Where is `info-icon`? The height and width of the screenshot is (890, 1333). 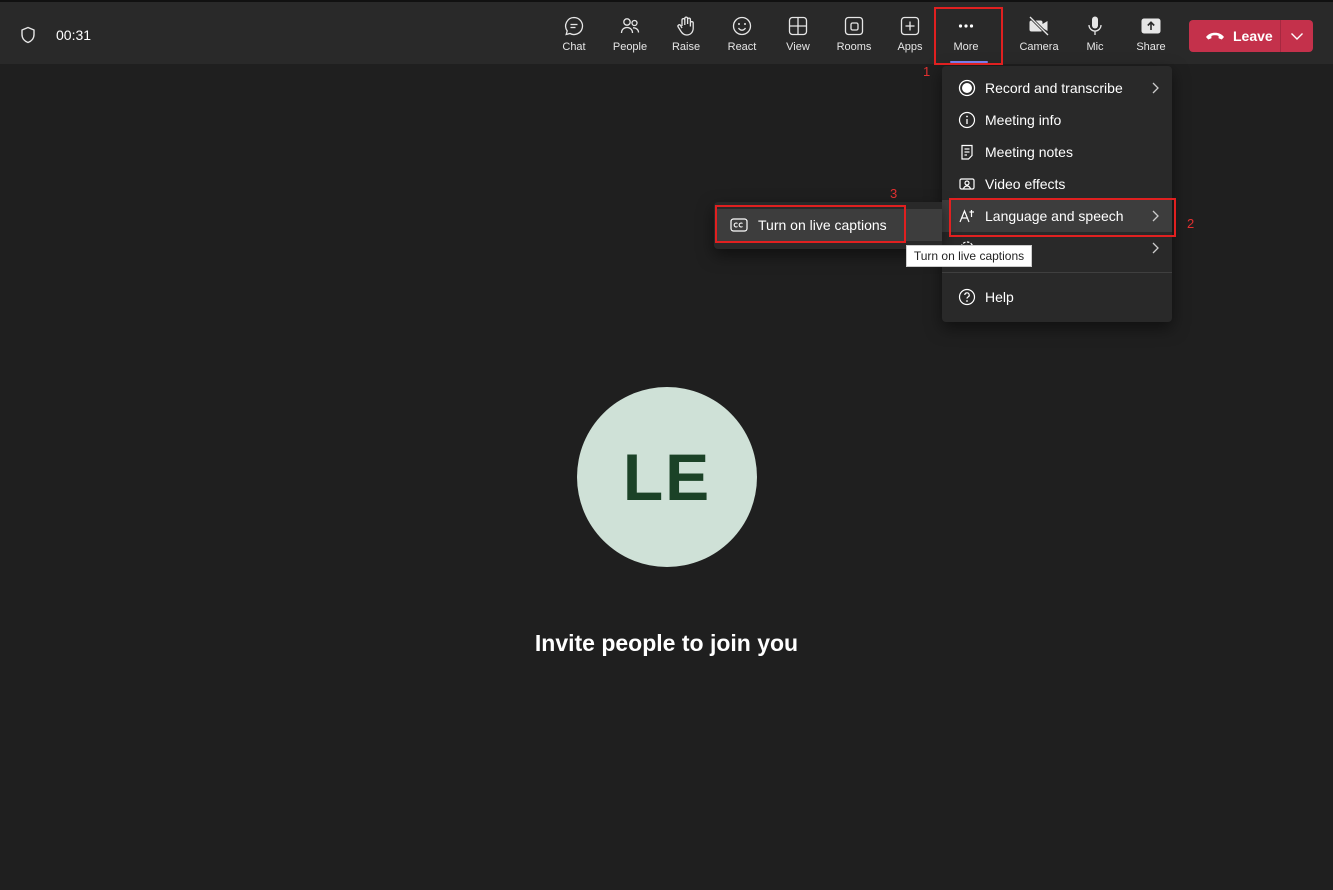 info-icon is located at coordinates (967, 120).